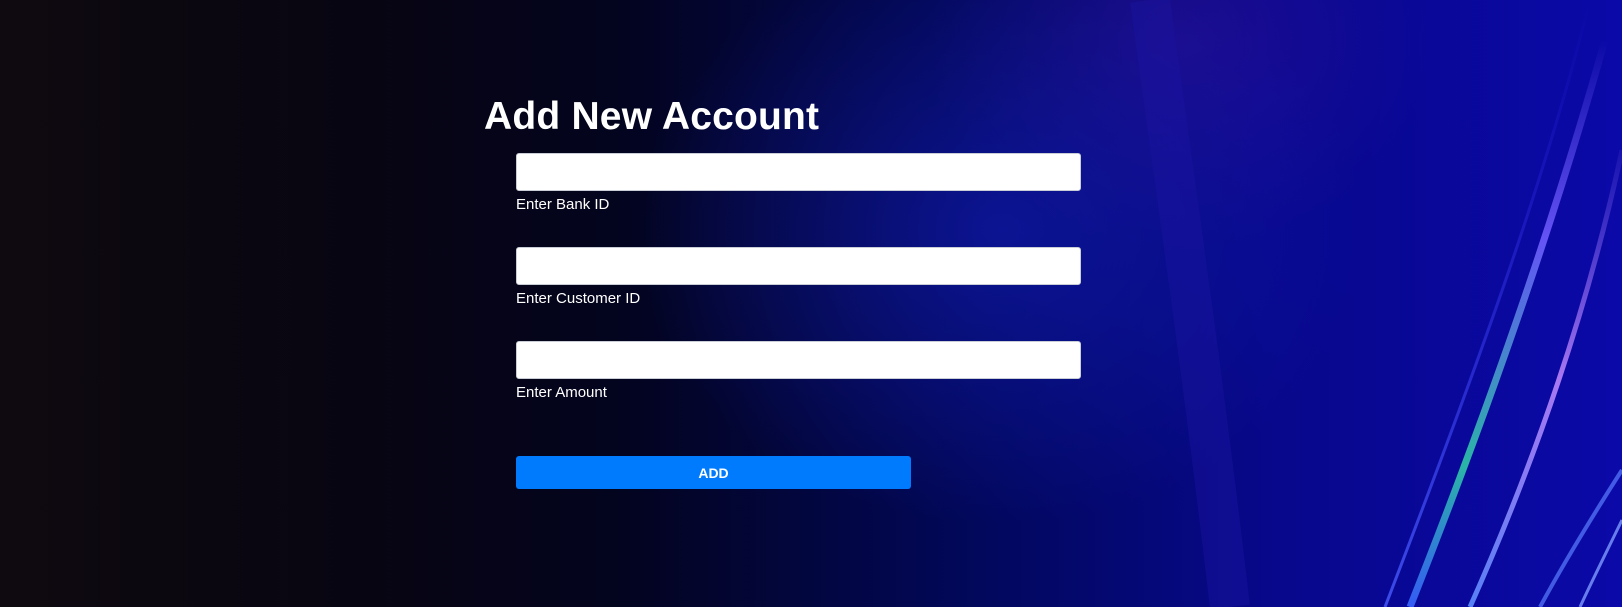  What do you see at coordinates (578, 298) in the screenshot?
I see `customer-id-label: Enter Customer ID` at bounding box center [578, 298].